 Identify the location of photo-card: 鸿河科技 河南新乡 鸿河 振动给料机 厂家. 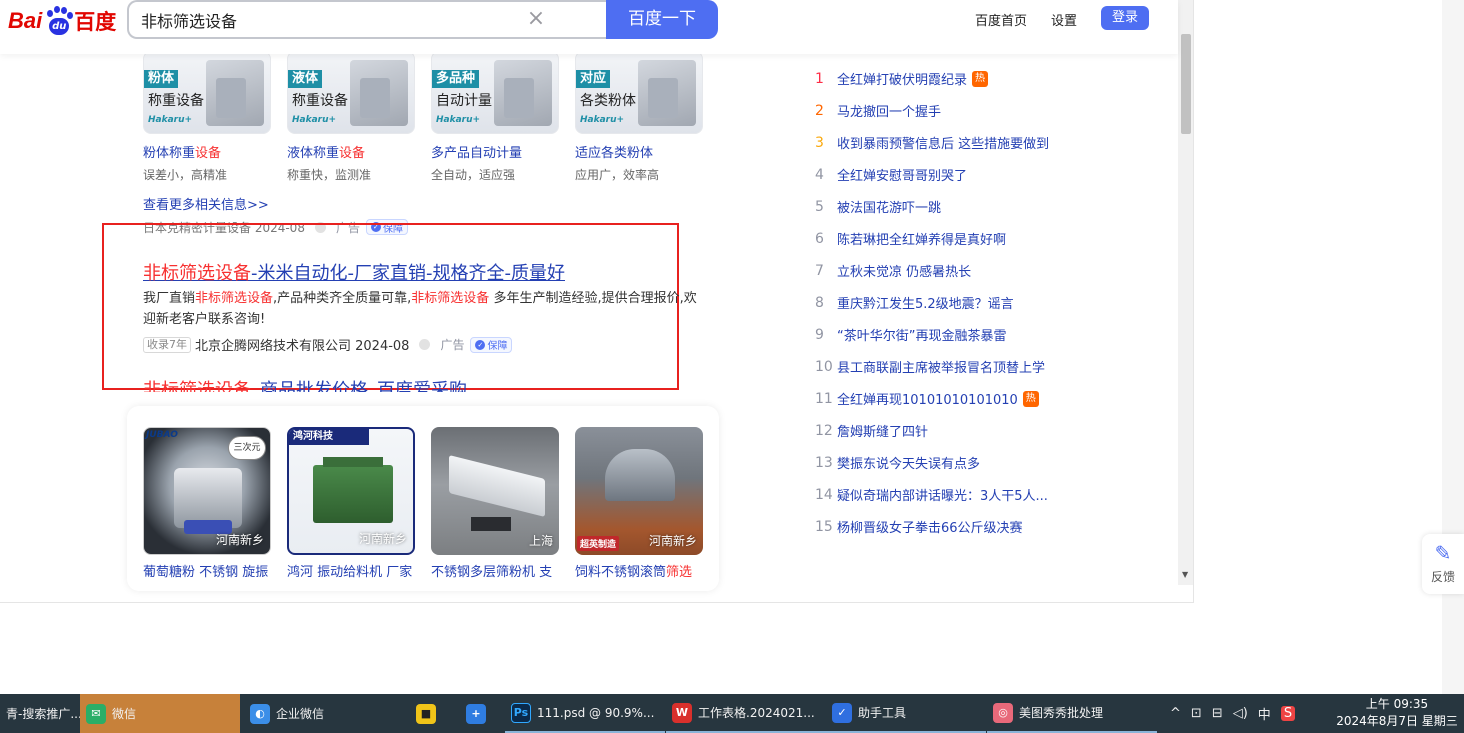
(351, 503).